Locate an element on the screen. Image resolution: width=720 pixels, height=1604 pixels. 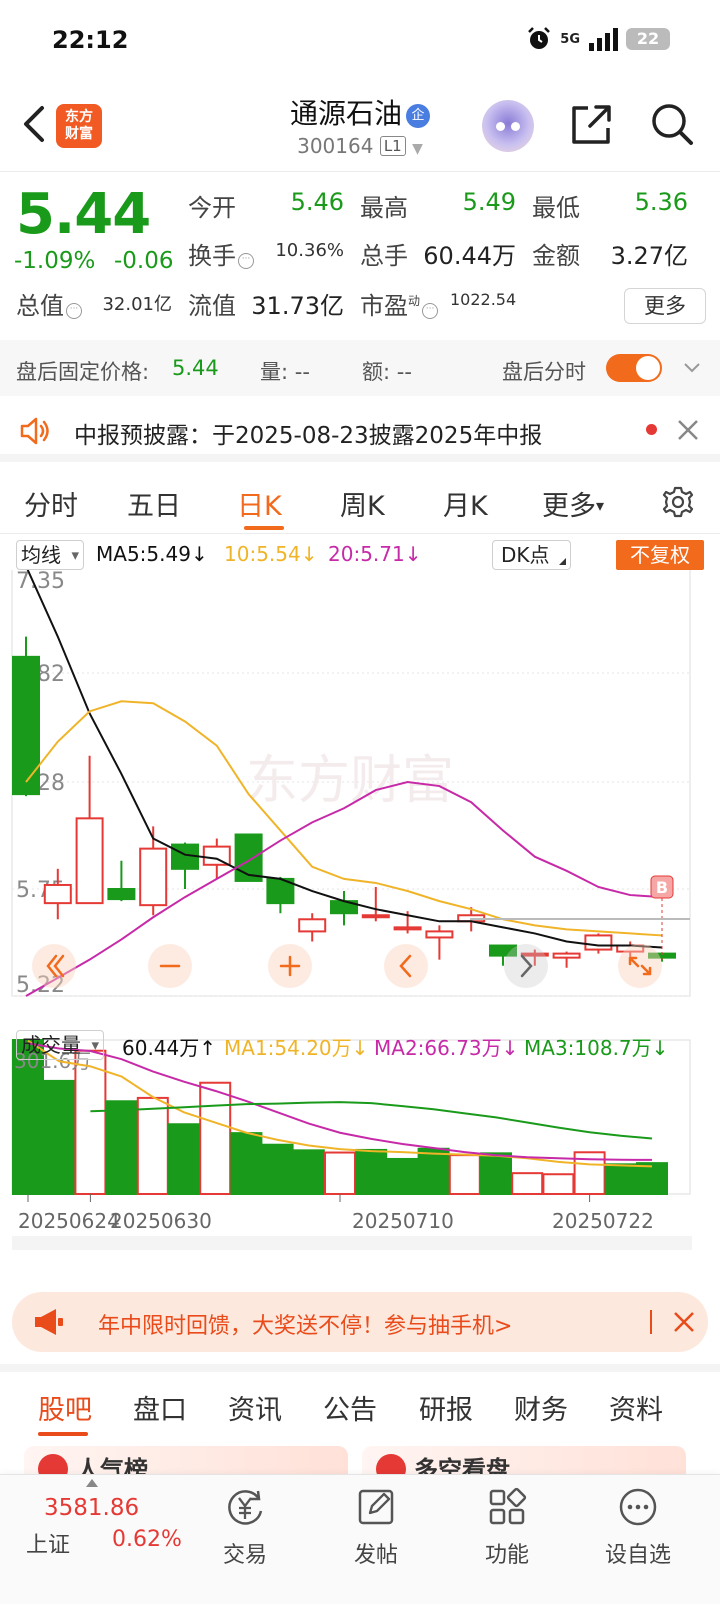
fullscreen-icon is located at coordinates (640, 966).